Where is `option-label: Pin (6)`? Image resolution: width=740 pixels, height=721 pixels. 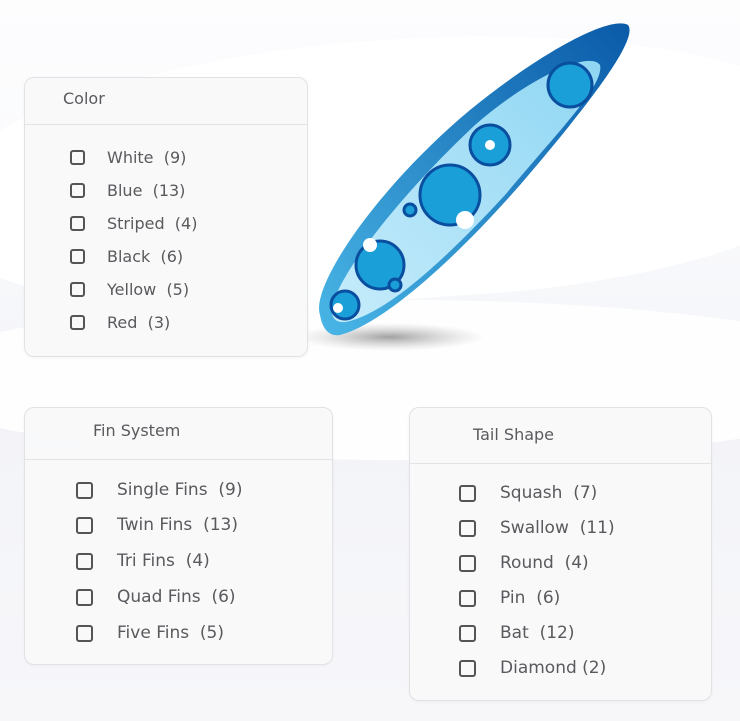
option-label: Pin (6) is located at coordinates (530, 598).